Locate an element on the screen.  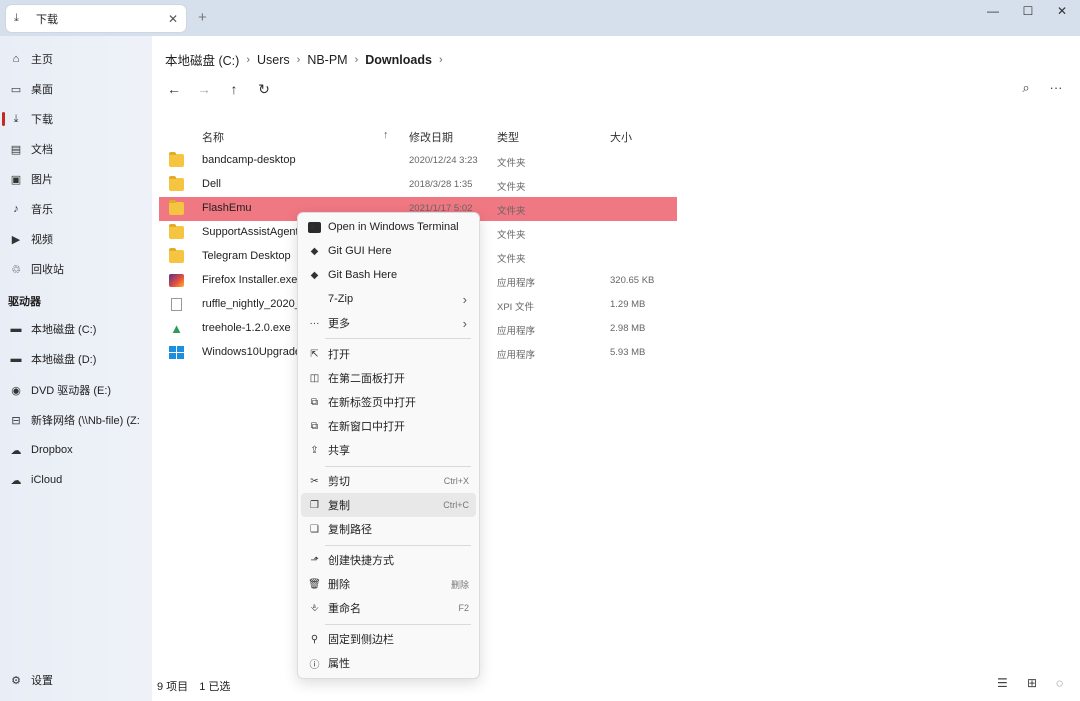
dvd-icon: ◉ is located at coordinates (16, 390).